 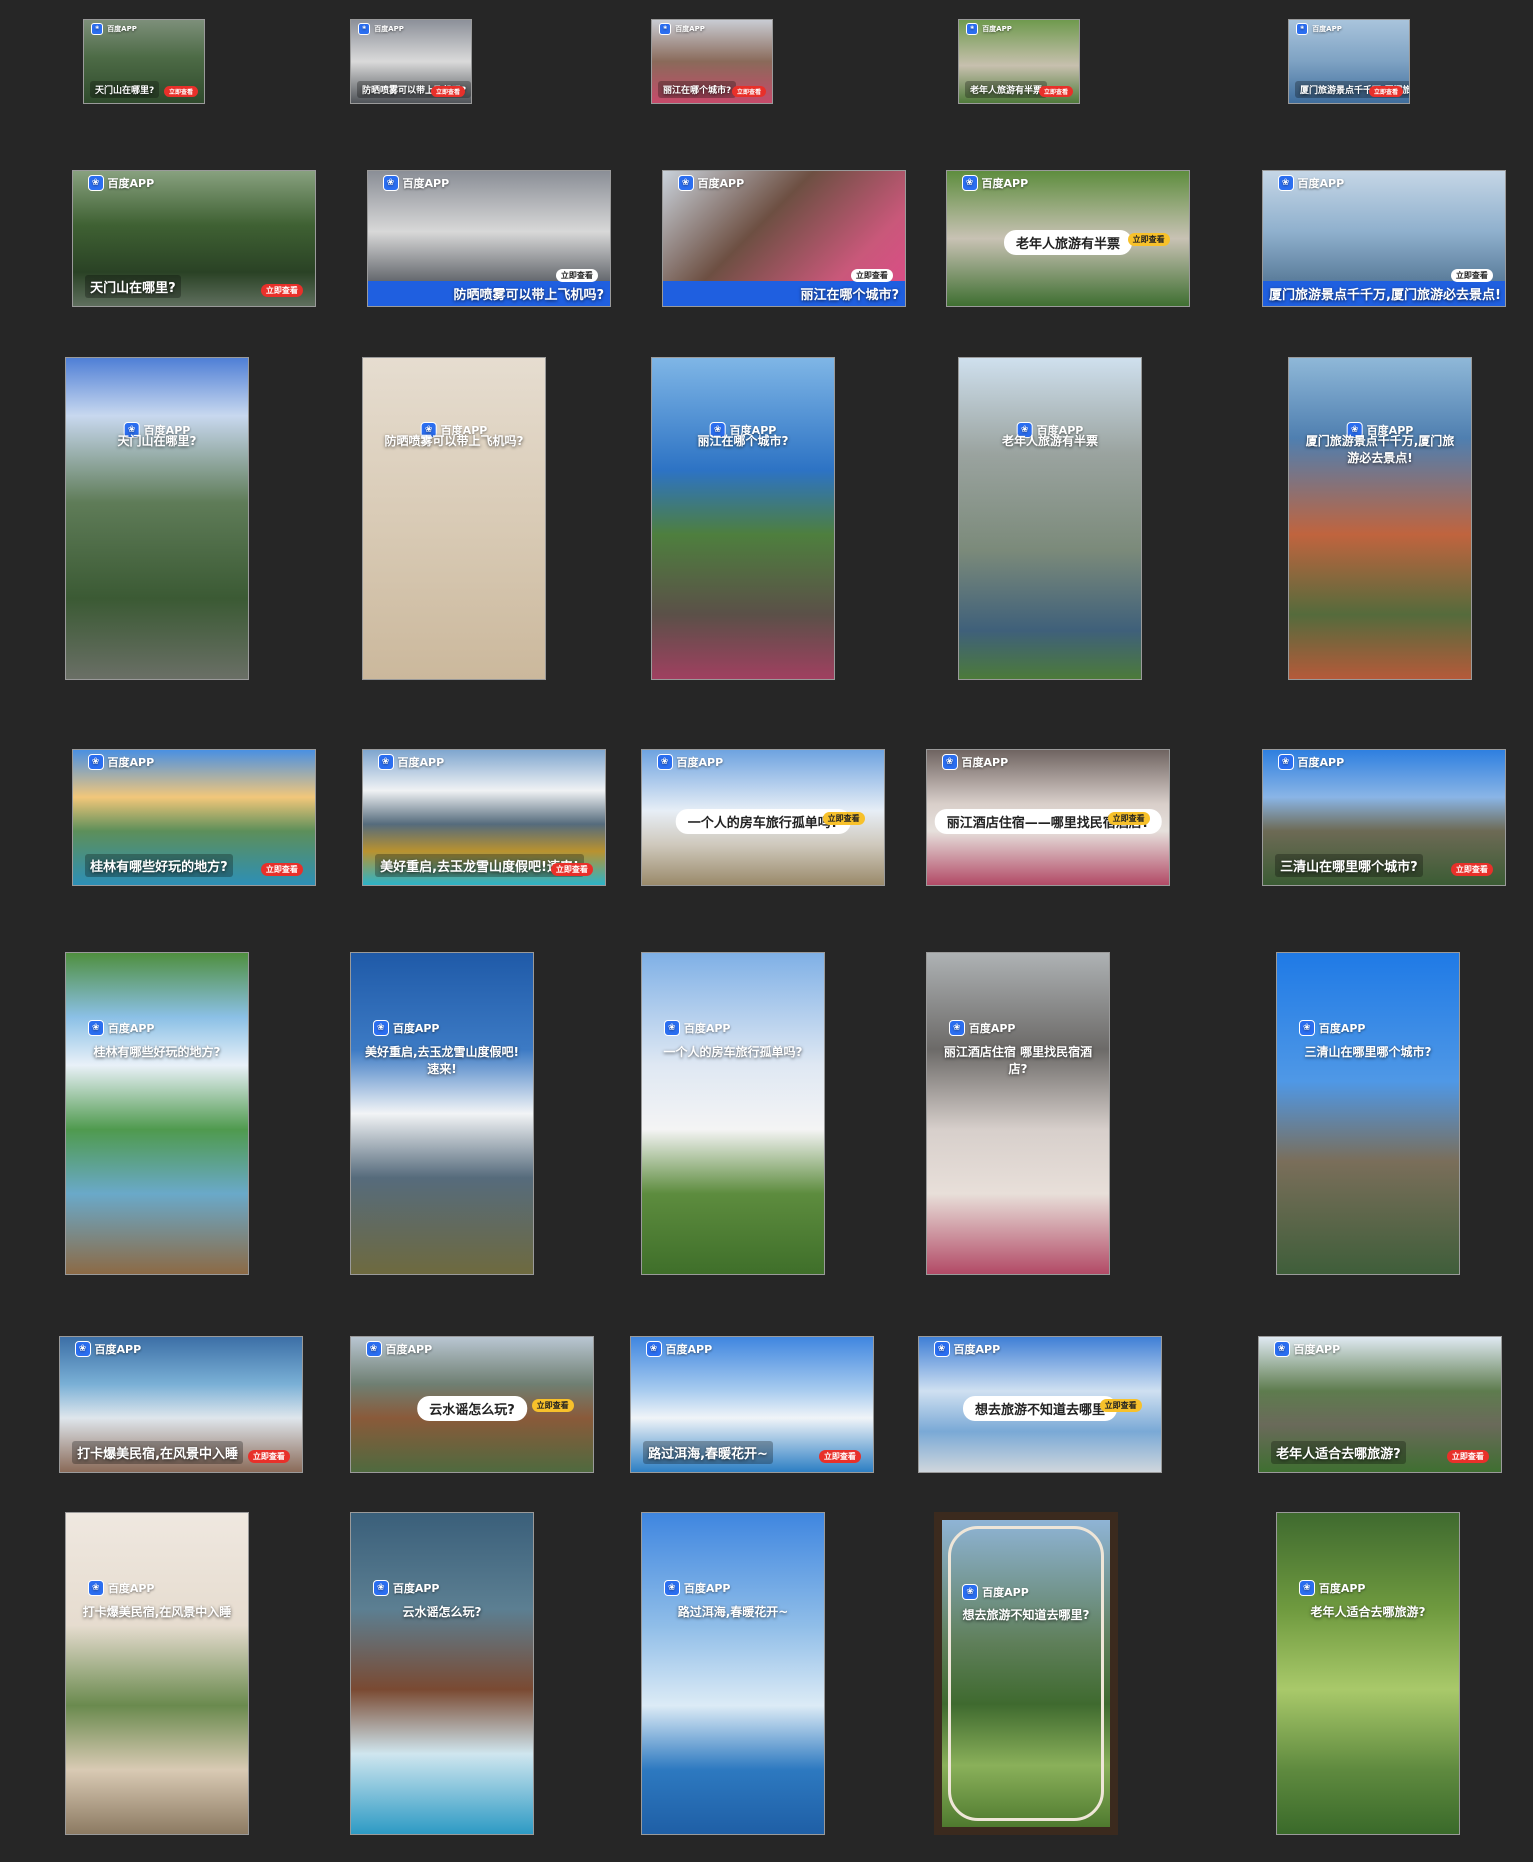 I want to click on ad-caption: 天门山在哪里?, so click(x=125, y=90).